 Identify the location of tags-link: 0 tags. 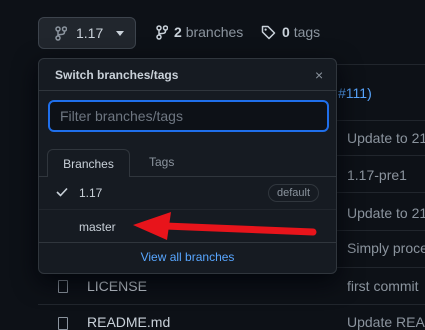
(290, 32).